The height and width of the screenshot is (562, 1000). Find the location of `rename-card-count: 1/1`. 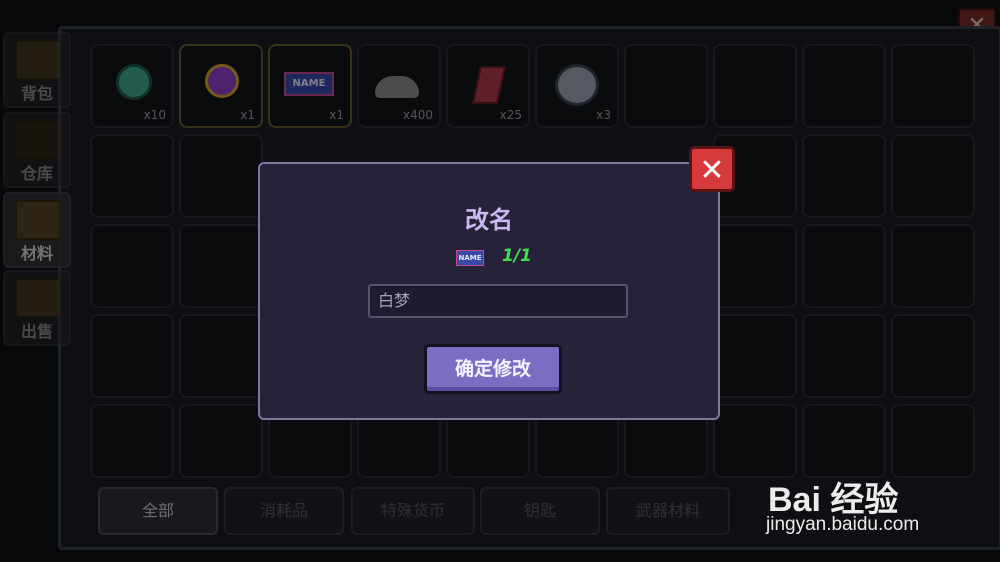

rename-card-count: 1/1 is located at coordinates (517, 256).